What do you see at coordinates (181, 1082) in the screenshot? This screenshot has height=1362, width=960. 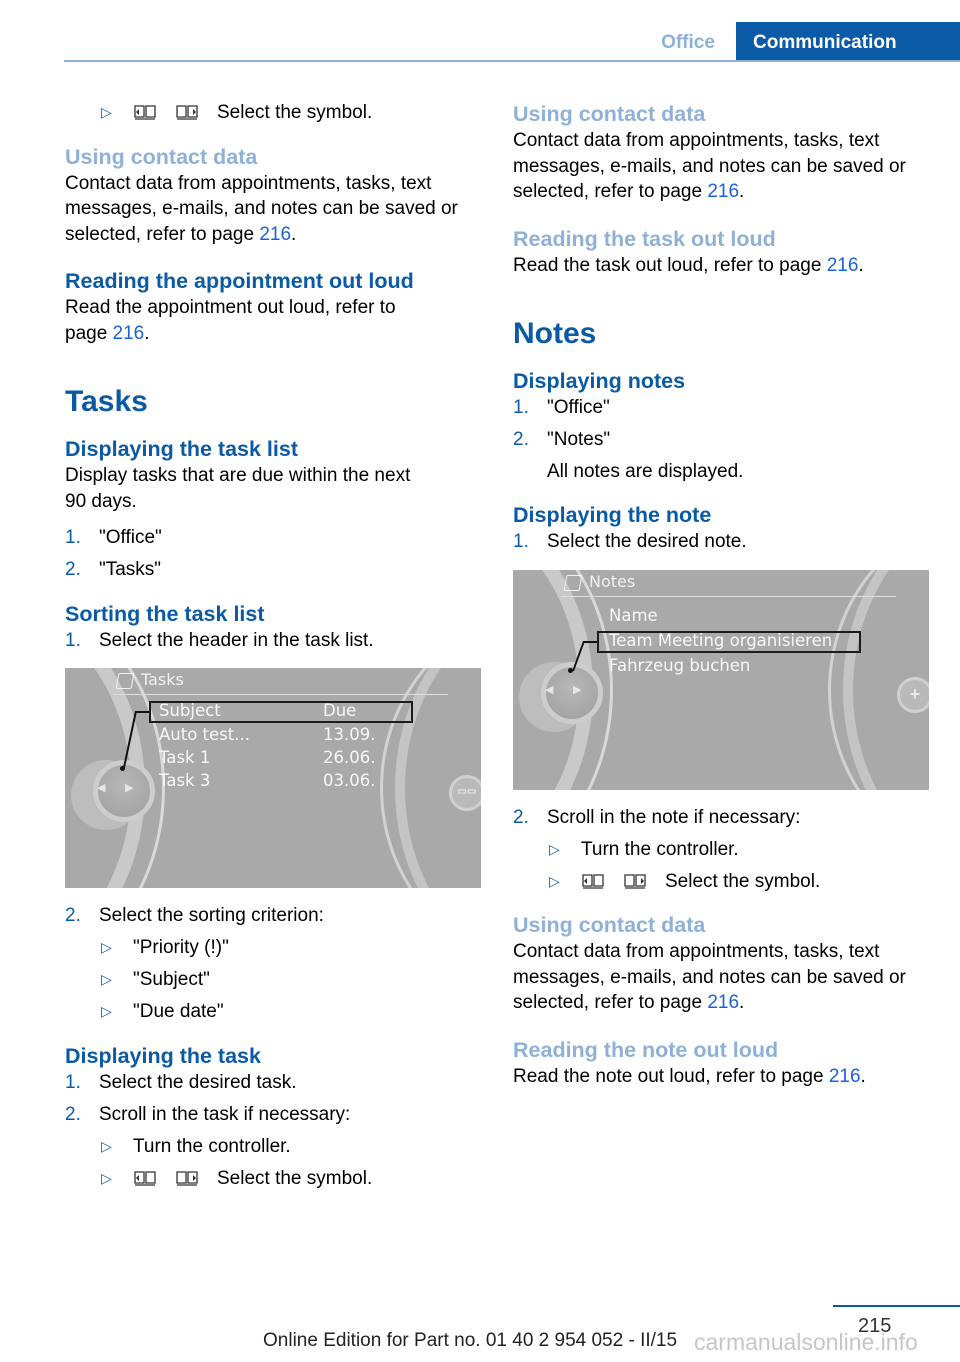 I see `step-item: 1. Select the desired task.` at bounding box center [181, 1082].